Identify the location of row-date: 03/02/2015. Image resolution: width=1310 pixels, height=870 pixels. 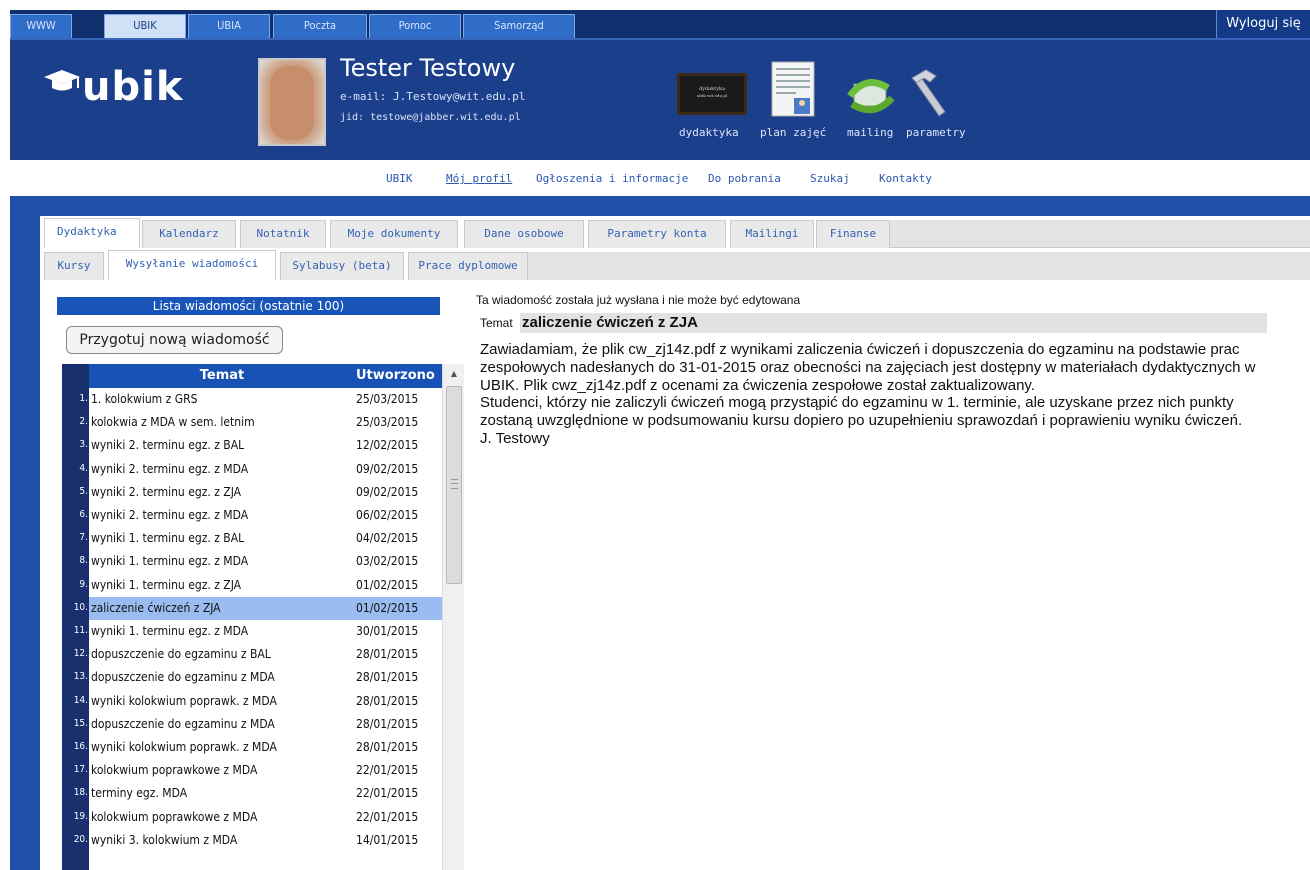
(387, 561).